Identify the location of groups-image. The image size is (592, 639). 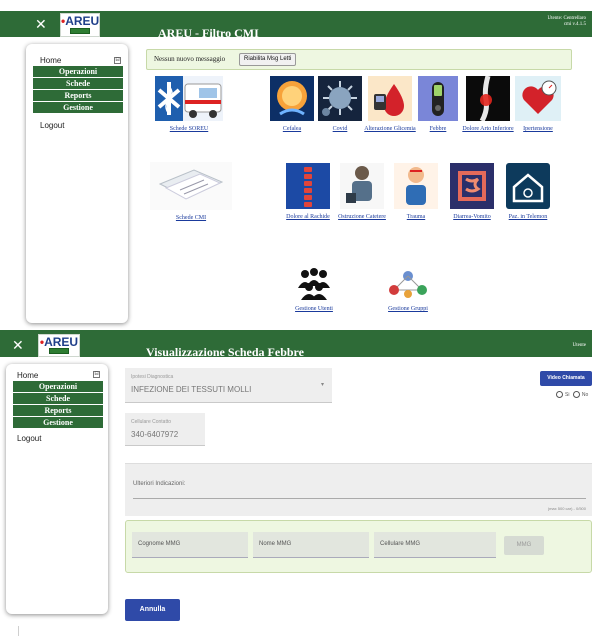
(408, 284).